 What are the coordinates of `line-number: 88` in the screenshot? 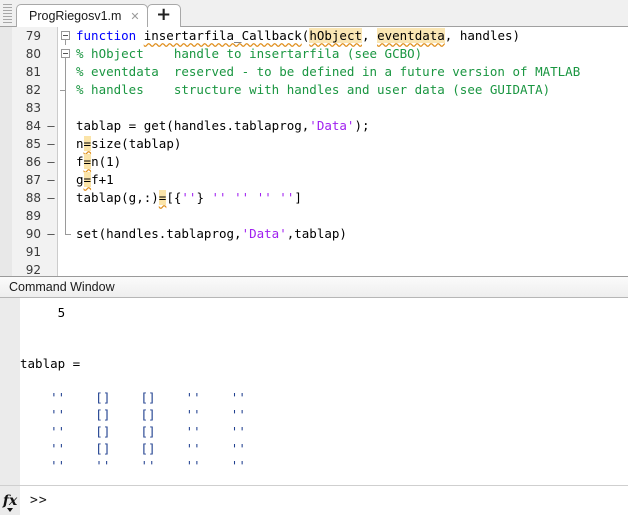 It's located at (33, 198).